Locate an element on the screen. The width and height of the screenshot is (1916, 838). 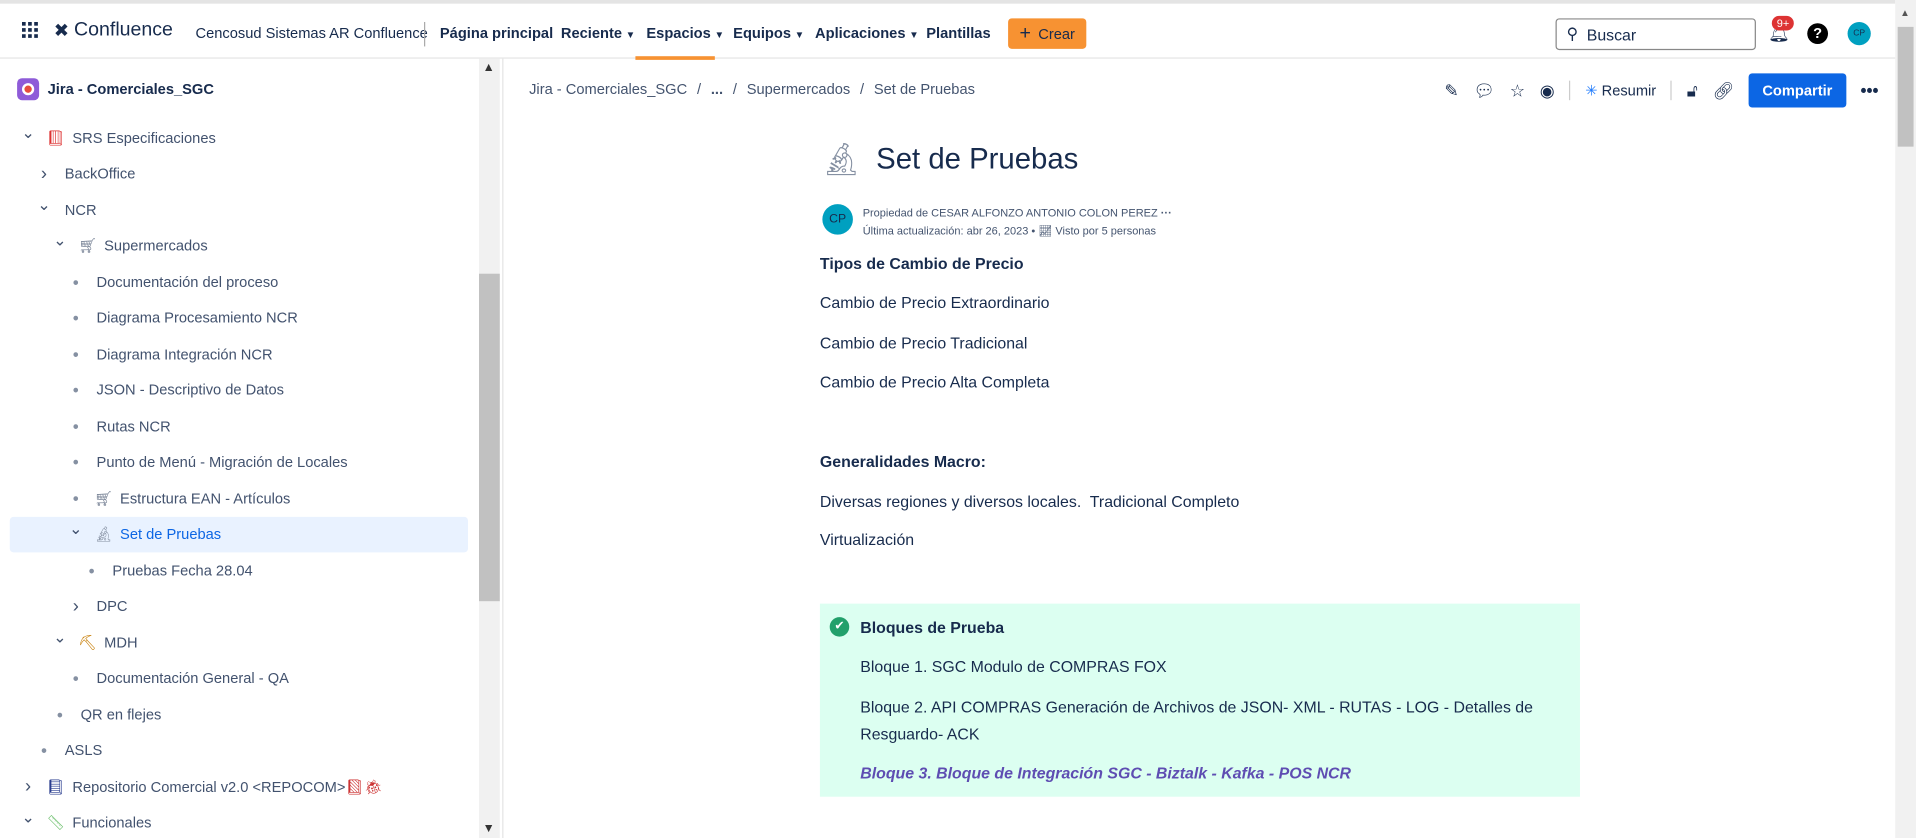
watch-eye-icon: ◉ is located at coordinates (1547, 90).